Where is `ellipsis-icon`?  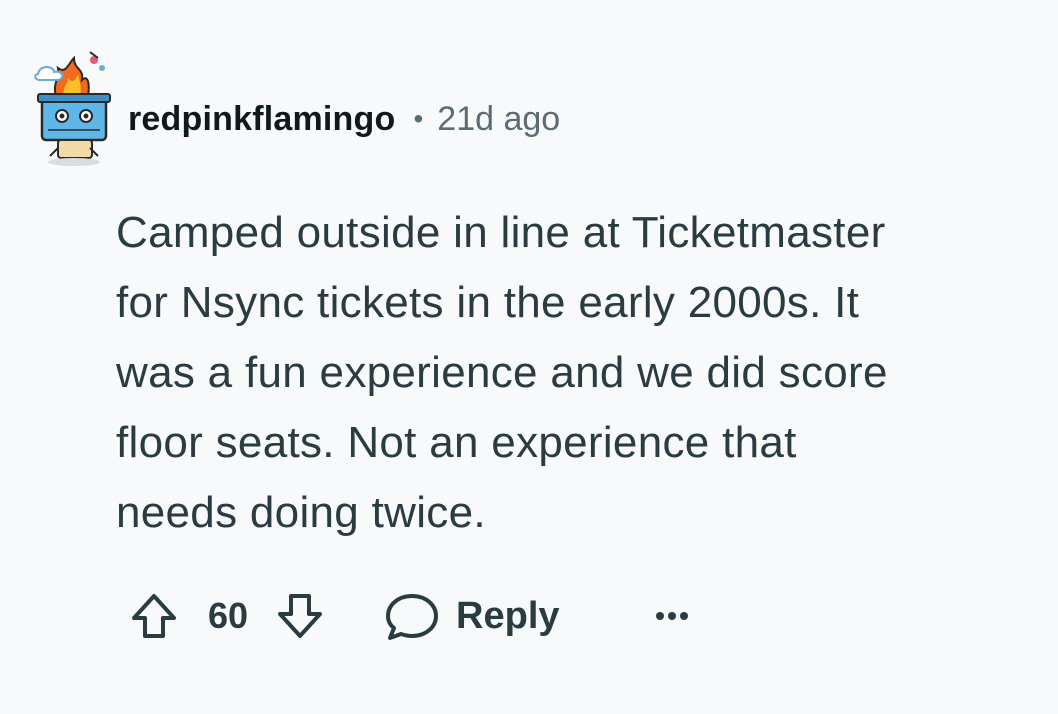
ellipsis-icon is located at coordinates (671, 616).